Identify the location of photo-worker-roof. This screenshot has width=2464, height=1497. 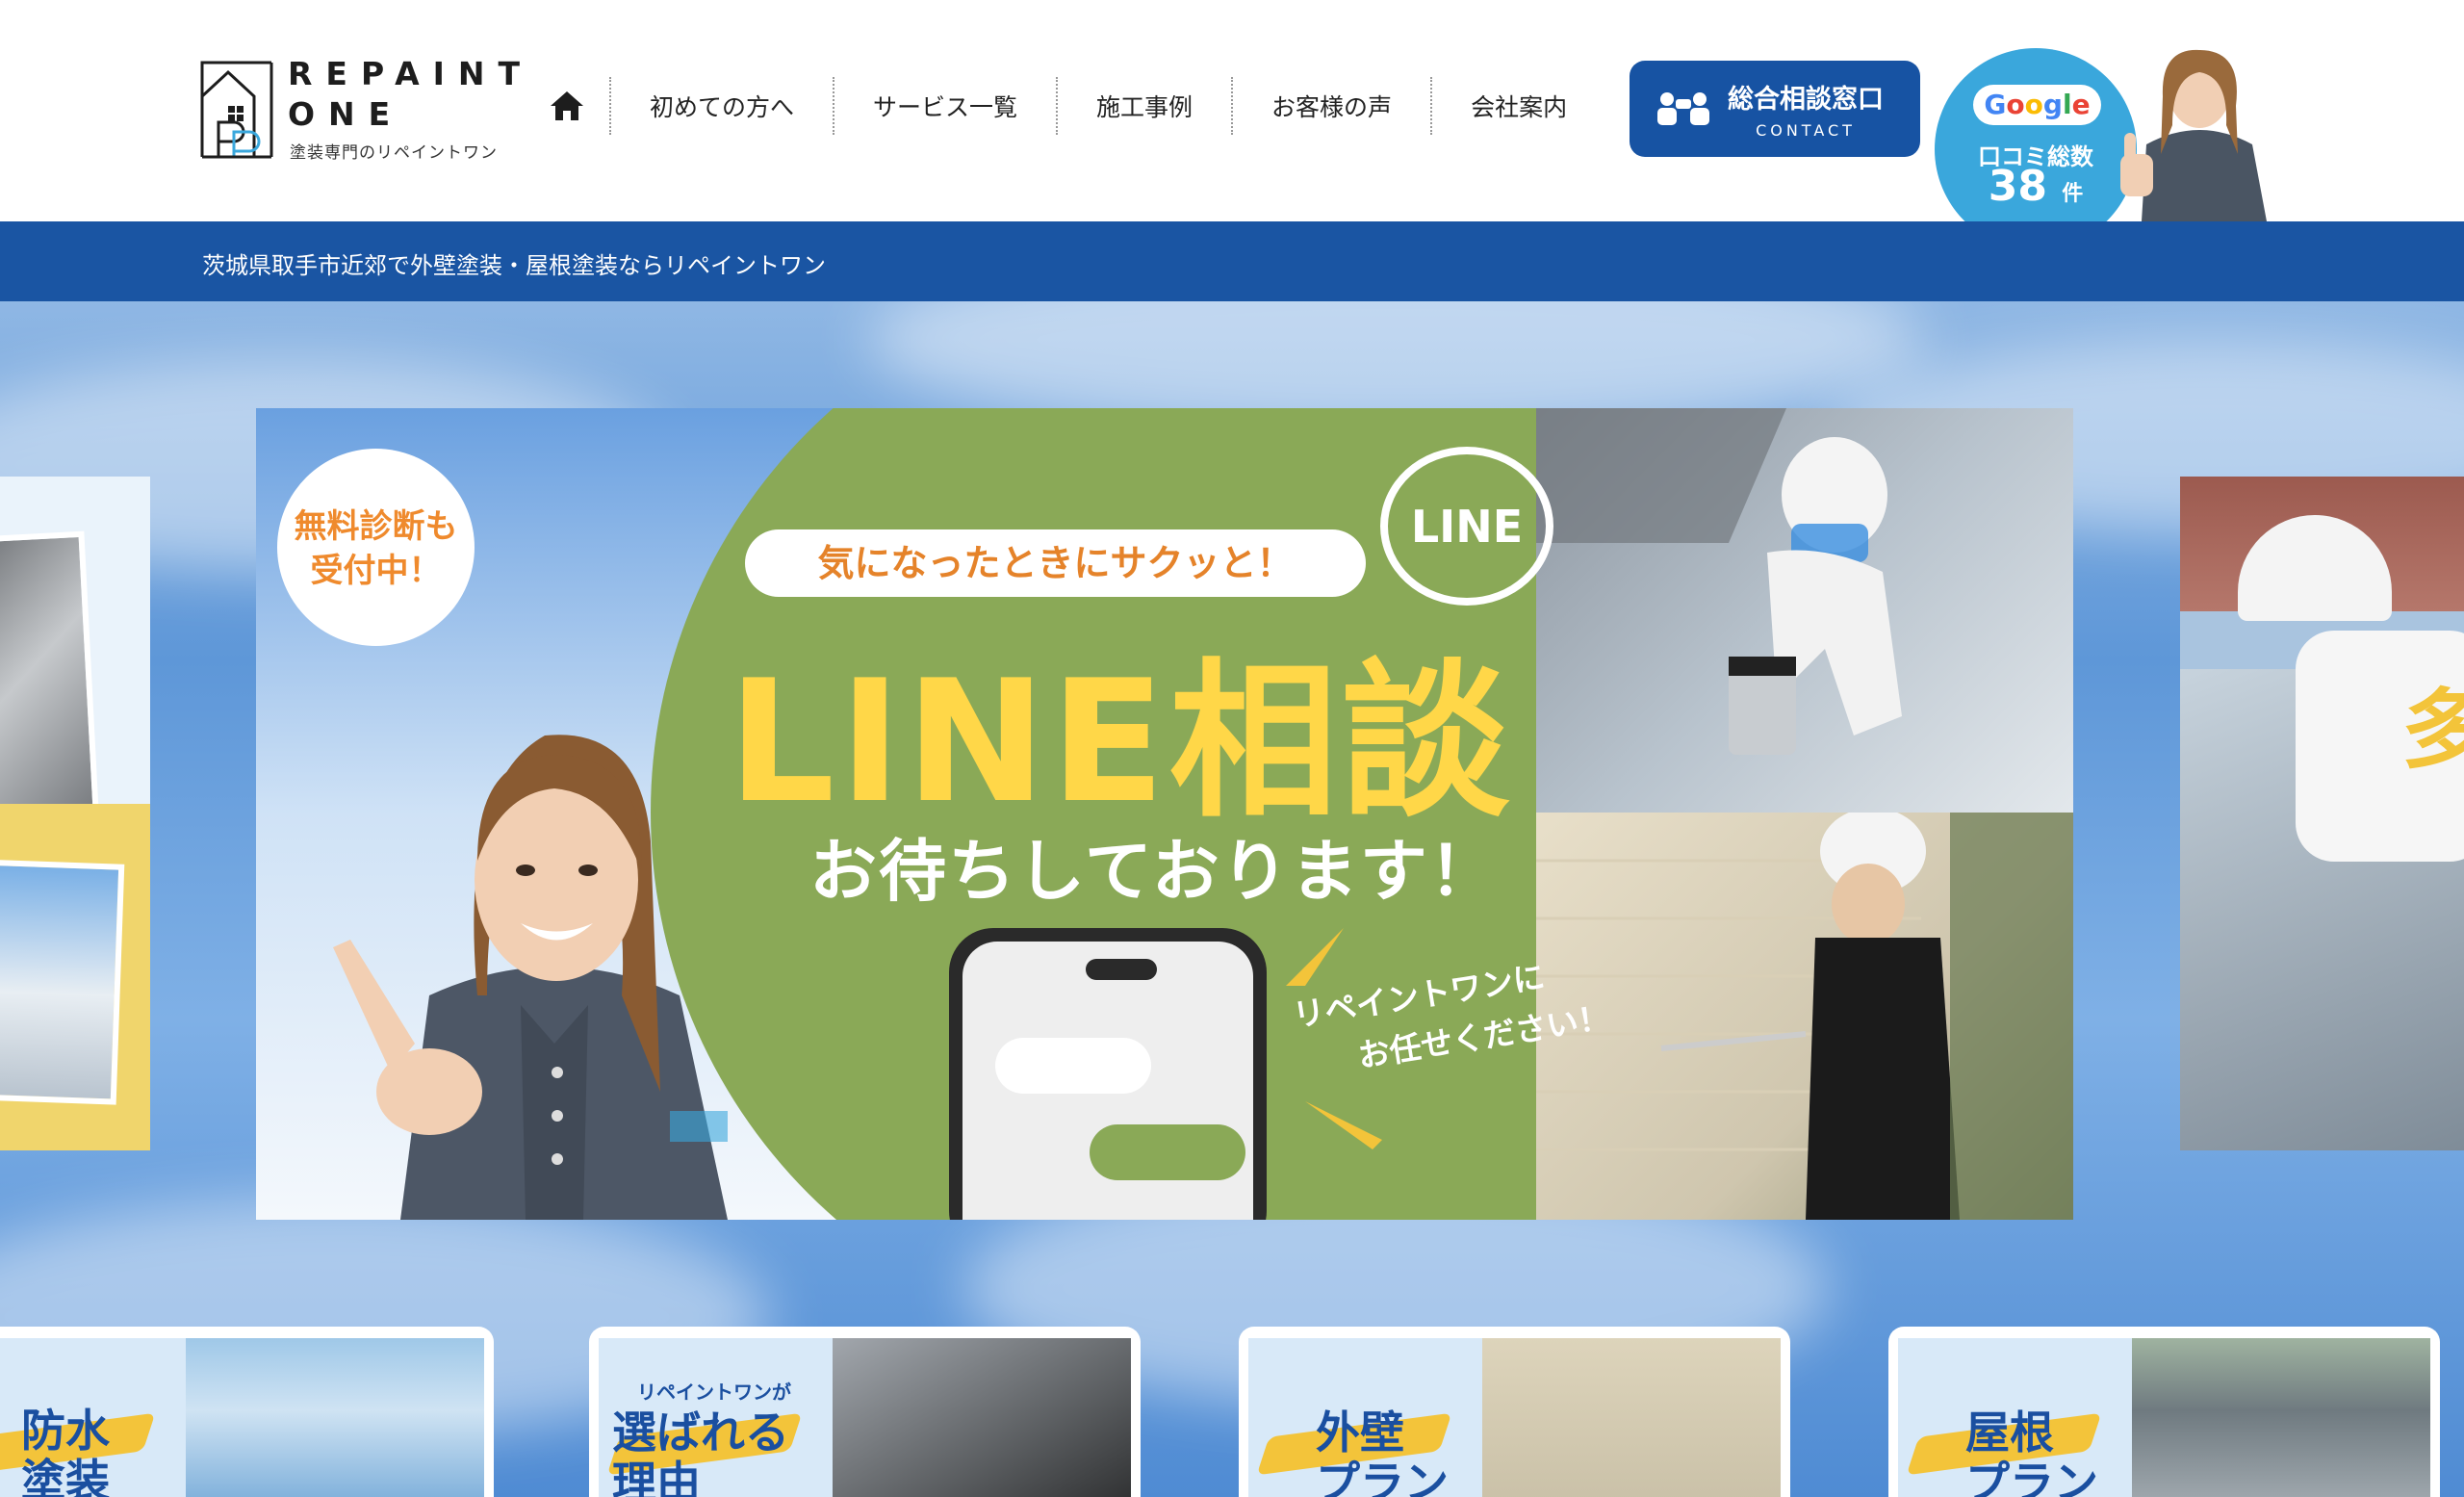
(1804, 610).